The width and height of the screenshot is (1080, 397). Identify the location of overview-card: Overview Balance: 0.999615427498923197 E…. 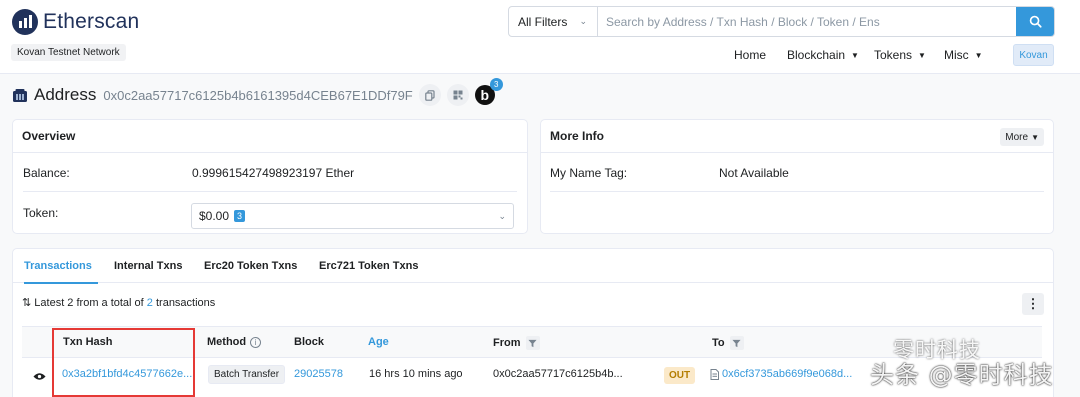
(270, 176).